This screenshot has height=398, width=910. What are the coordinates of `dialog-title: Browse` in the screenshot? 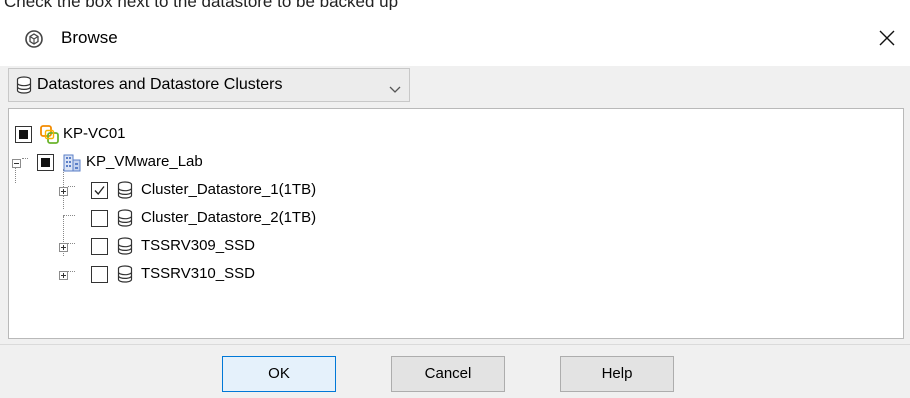 It's located at (89, 37).